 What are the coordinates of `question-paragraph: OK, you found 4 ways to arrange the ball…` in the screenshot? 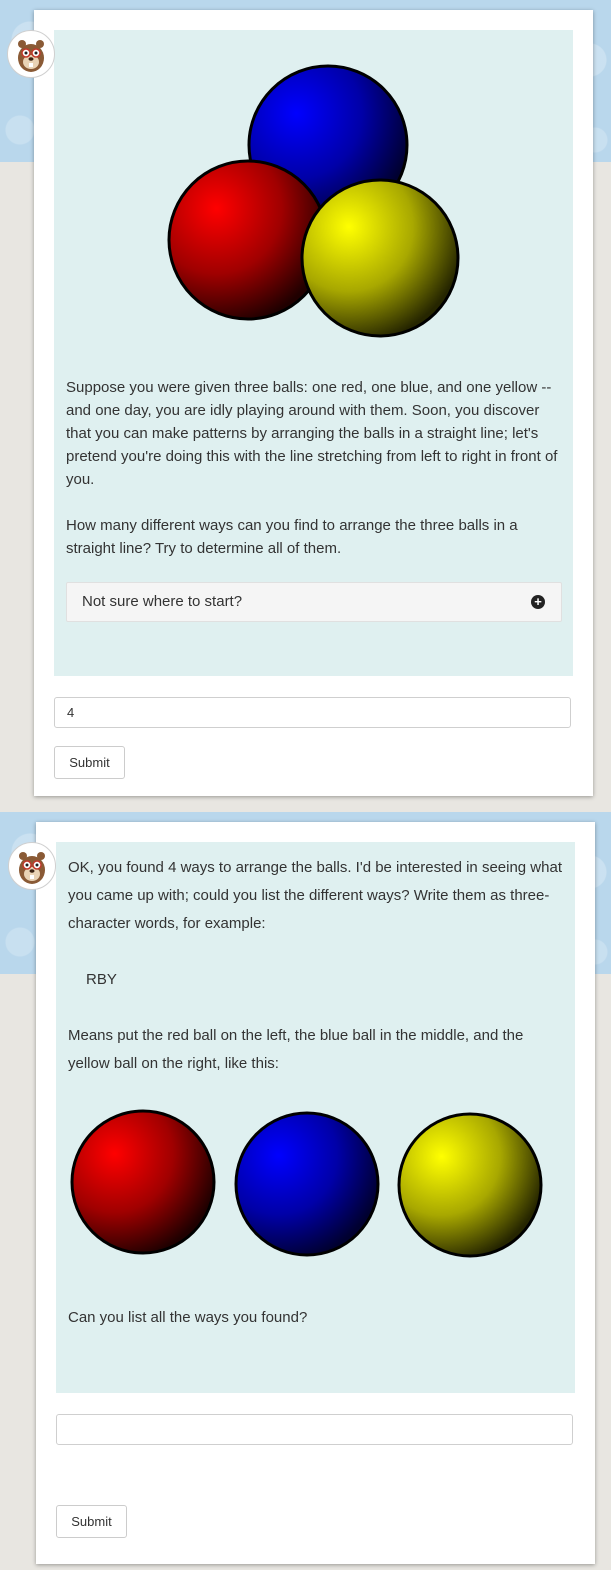 It's located at (315, 895).